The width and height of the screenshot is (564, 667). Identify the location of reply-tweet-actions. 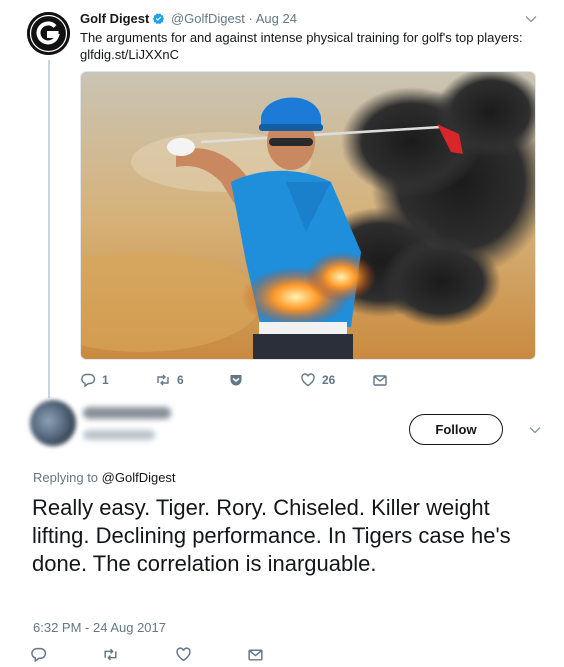
(160, 655).